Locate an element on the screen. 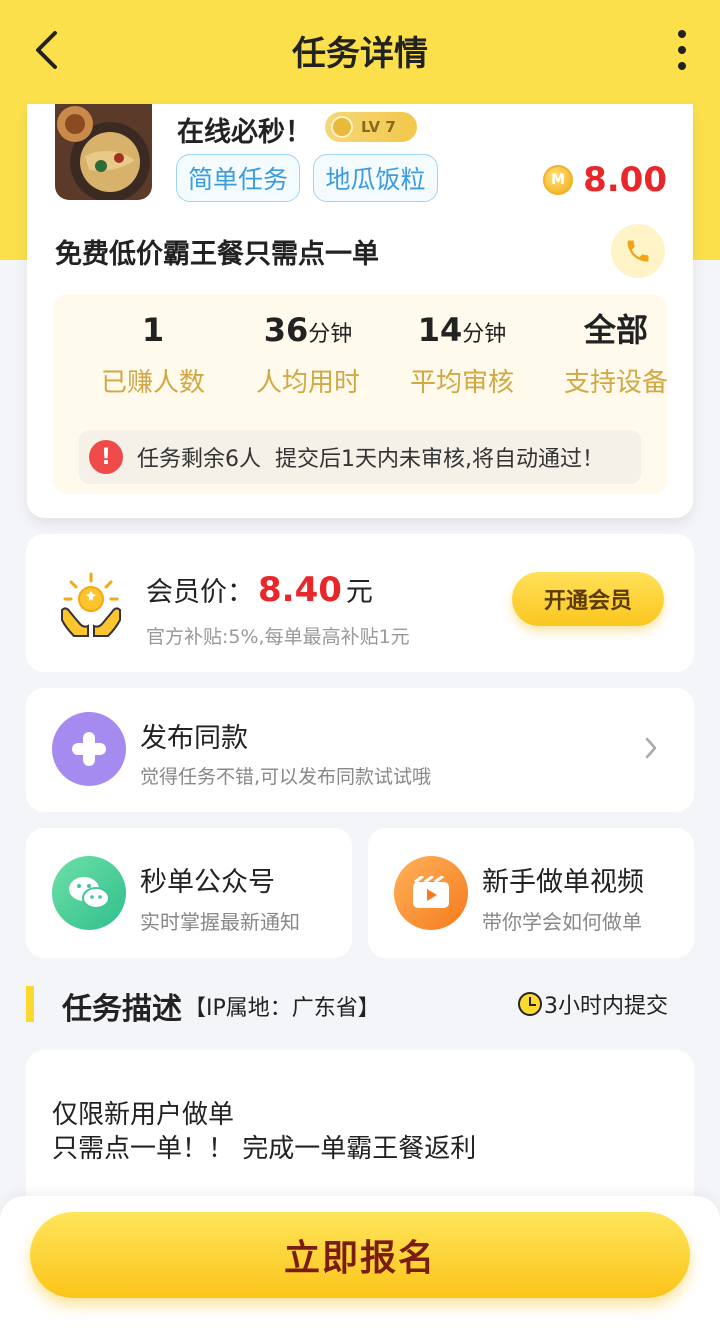 This screenshot has height=1329, width=720. description-header: 任务描述 【IP属地：广东省】 3小时内提交 is located at coordinates (360, 1005).